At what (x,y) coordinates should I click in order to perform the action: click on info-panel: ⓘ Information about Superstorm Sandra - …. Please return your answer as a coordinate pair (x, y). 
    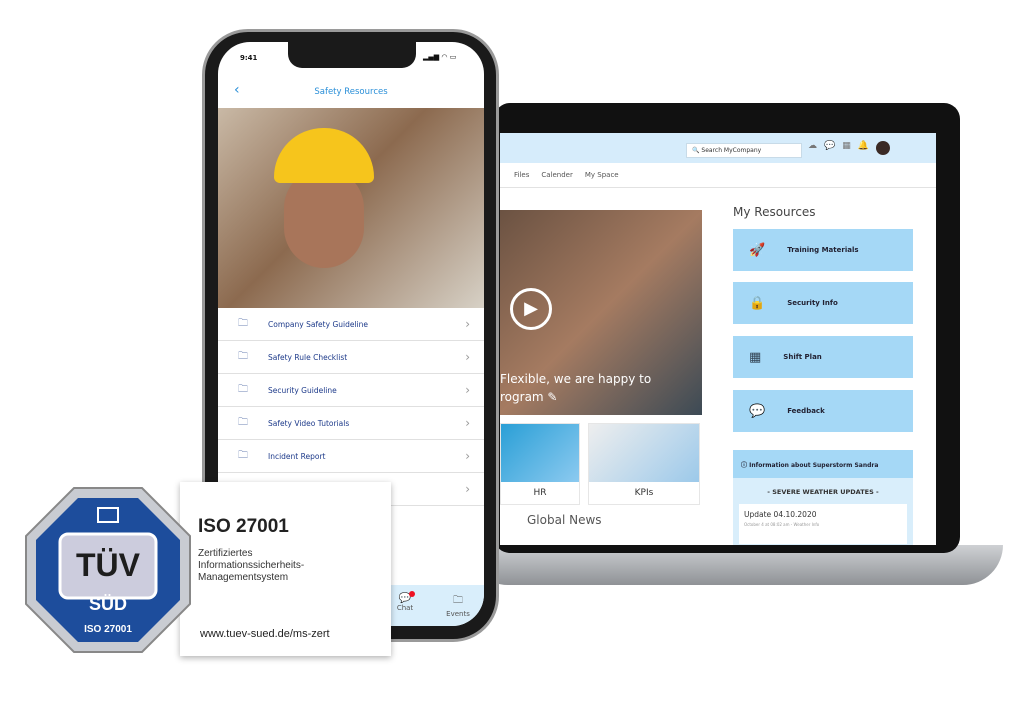
    Looking at the image, I should click on (823, 497).